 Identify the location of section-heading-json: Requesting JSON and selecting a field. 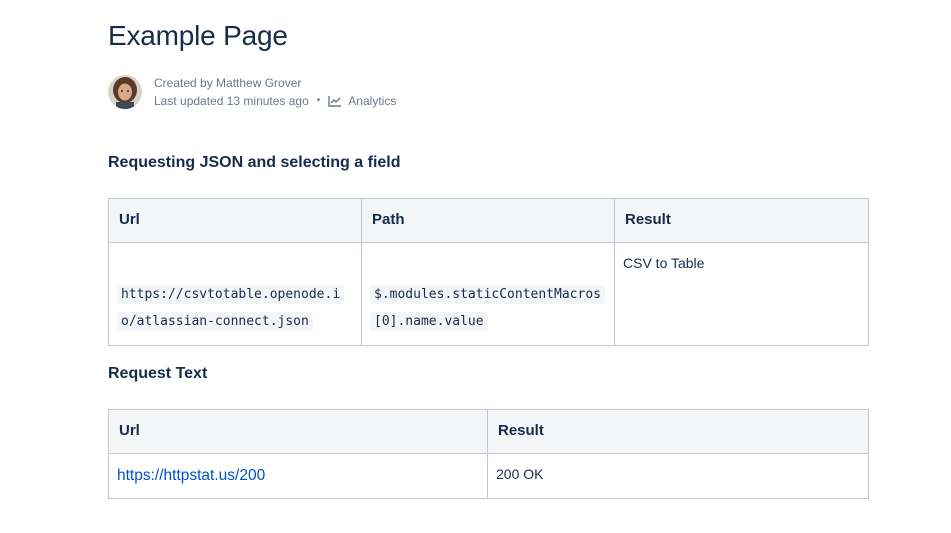
(254, 162).